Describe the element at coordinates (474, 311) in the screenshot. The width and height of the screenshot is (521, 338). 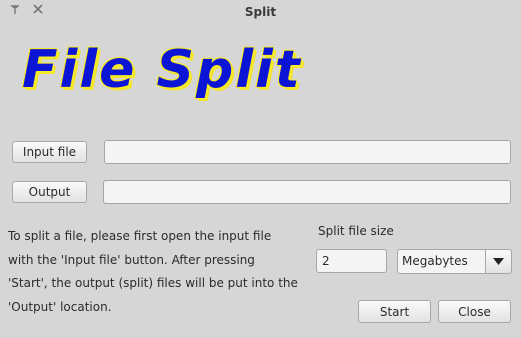
I see `close-button: Close` at that location.